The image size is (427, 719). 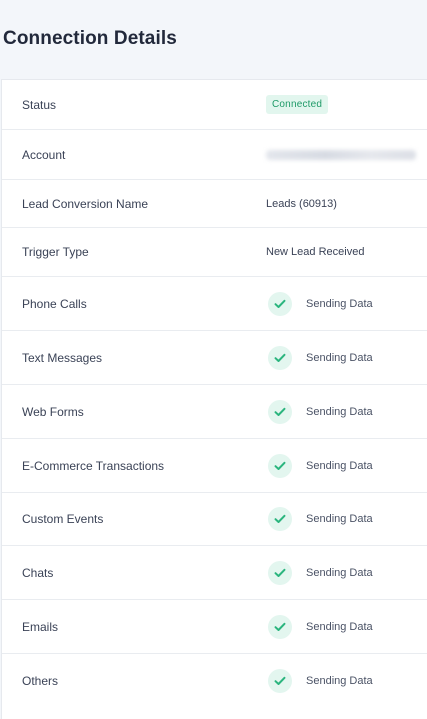 What do you see at coordinates (54, 303) in the screenshot?
I see `row-label: Phone Calls` at bounding box center [54, 303].